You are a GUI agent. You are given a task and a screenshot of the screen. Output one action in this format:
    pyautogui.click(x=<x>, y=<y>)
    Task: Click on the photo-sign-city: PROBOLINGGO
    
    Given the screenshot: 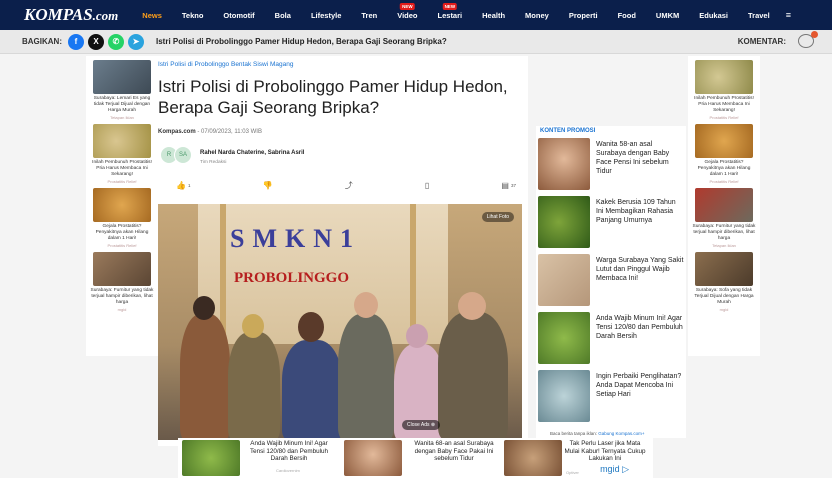 What is the action you would take?
    pyautogui.click(x=292, y=278)
    